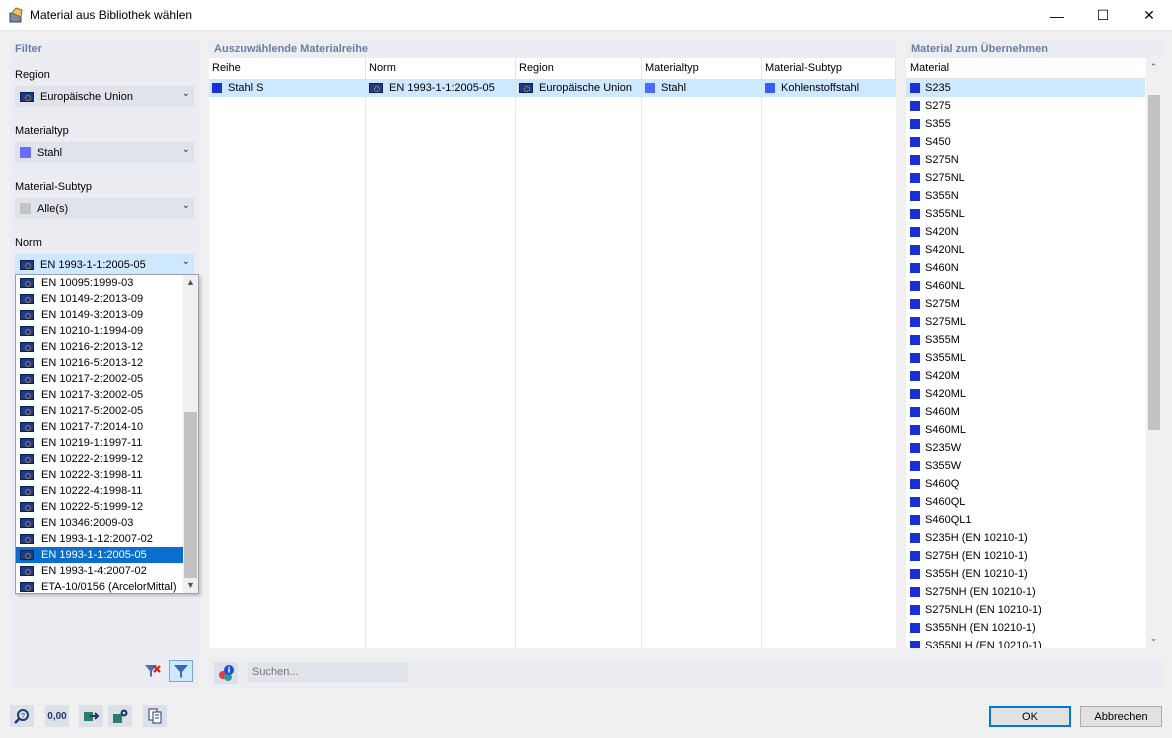 This screenshot has width=1172, height=738. What do you see at coordinates (1025, 502) in the screenshot?
I see `list-item: S460QL` at bounding box center [1025, 502].